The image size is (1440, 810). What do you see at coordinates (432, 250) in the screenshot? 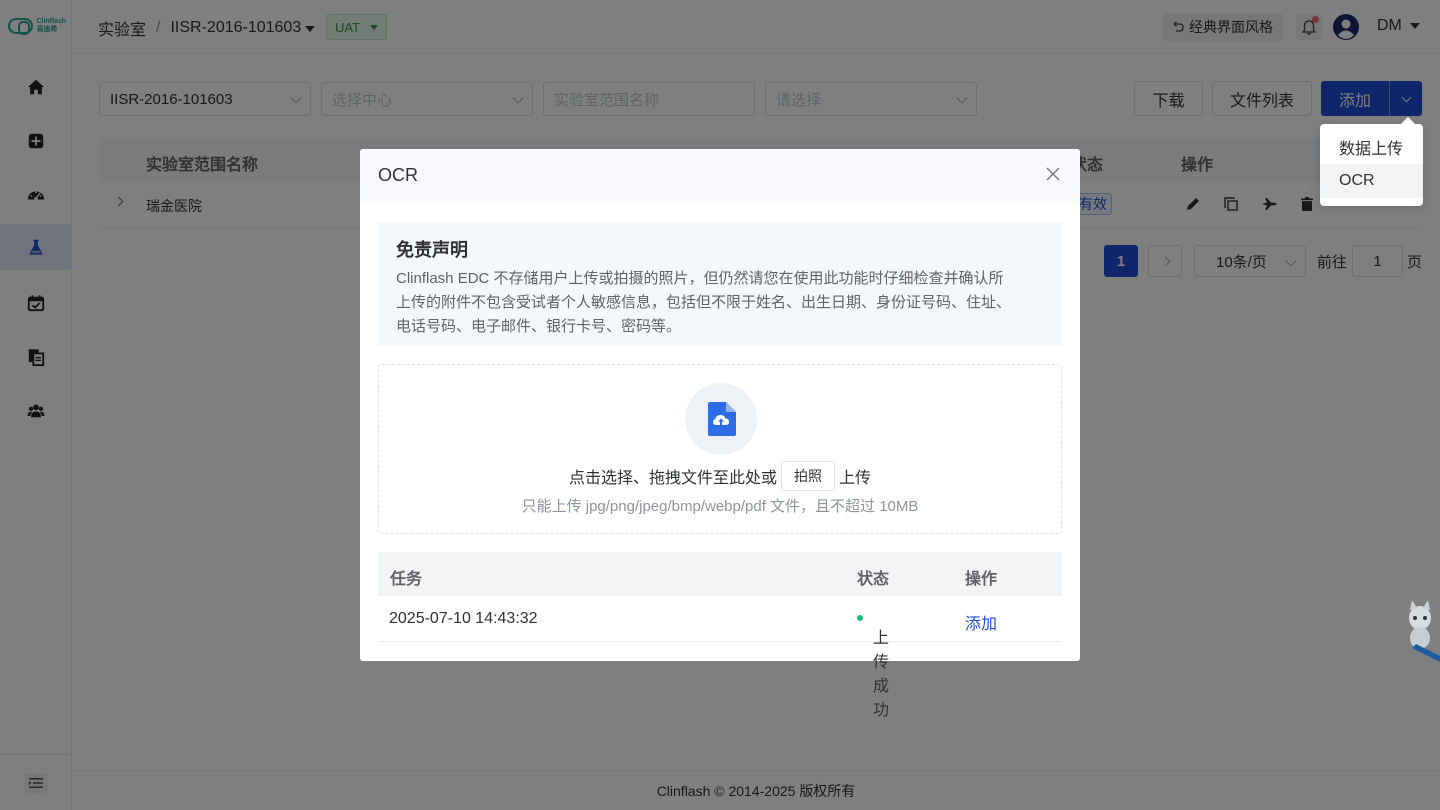
I see `disclaimer-title: 免责声明` at bounding box center [432, 250].